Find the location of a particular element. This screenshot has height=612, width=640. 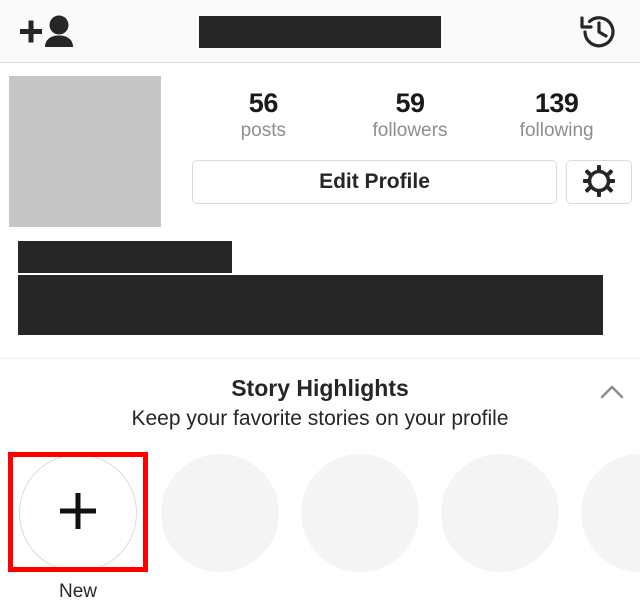

stat-followers: 59 followers is located at coordinates (409, 115).